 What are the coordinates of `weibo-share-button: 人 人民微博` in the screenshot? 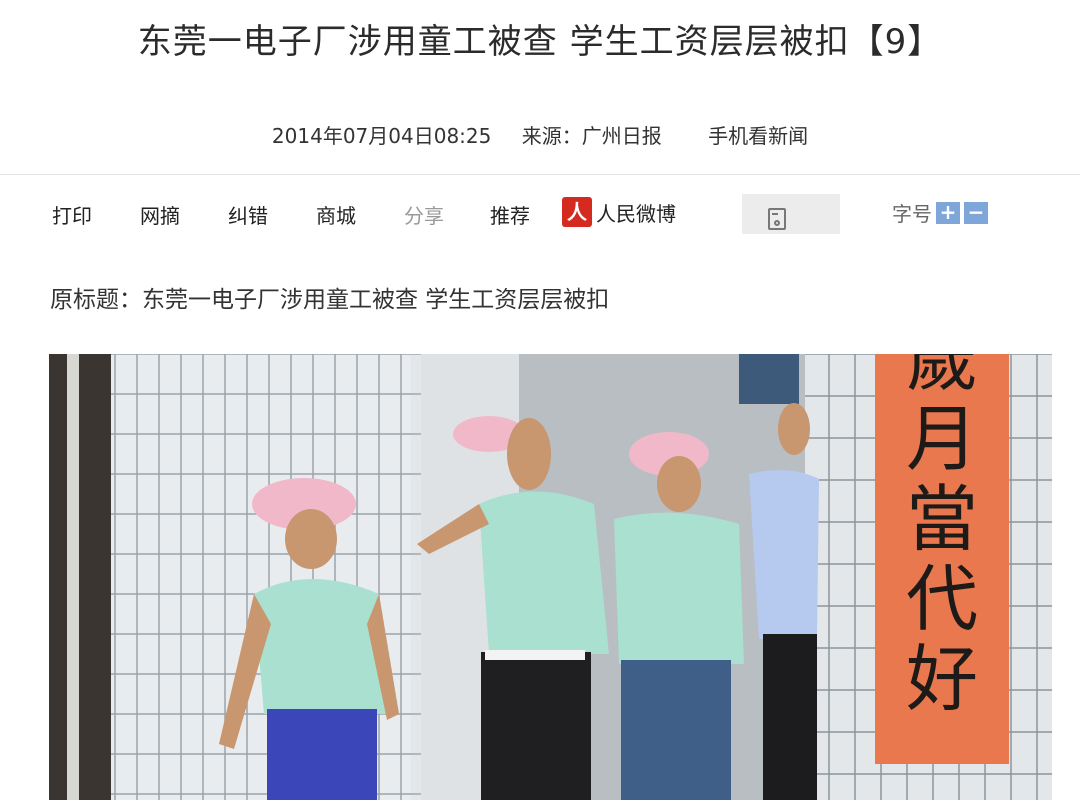 It's located at (619, 212).